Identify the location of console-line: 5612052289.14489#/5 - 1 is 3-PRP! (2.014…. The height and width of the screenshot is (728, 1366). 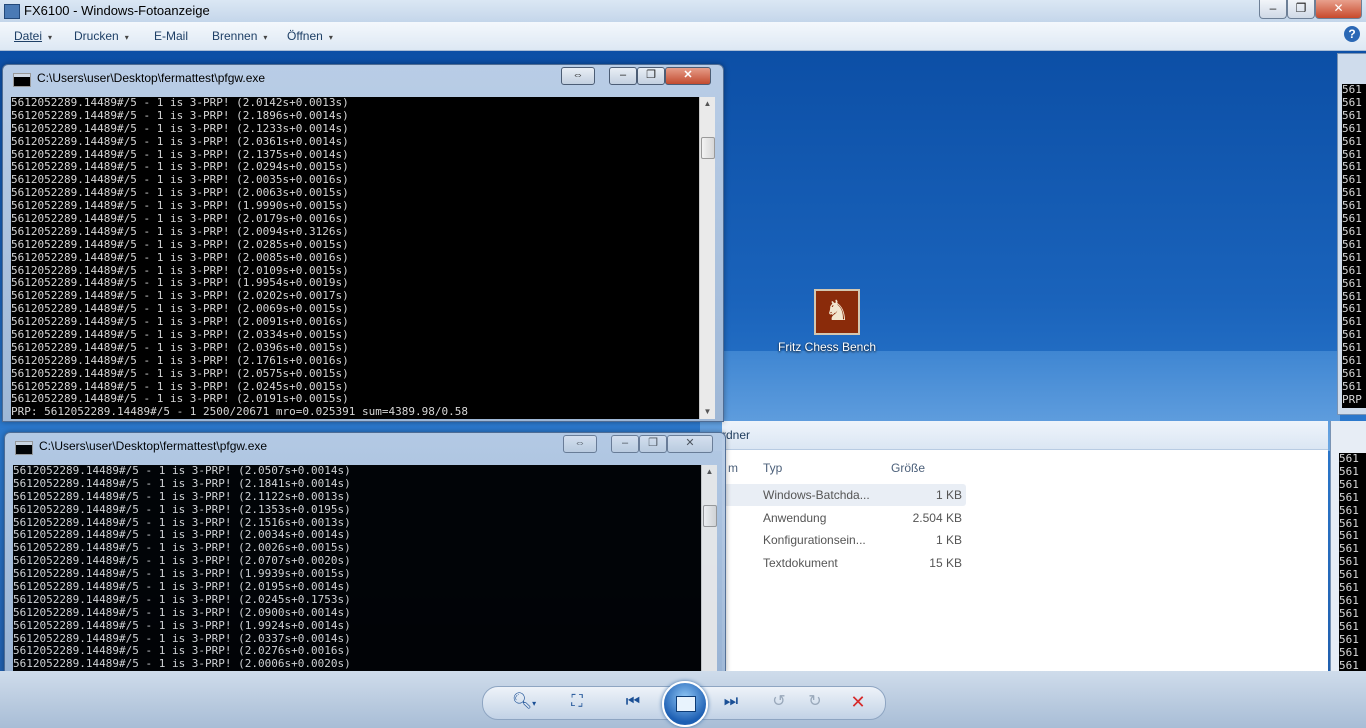
(180, 103).